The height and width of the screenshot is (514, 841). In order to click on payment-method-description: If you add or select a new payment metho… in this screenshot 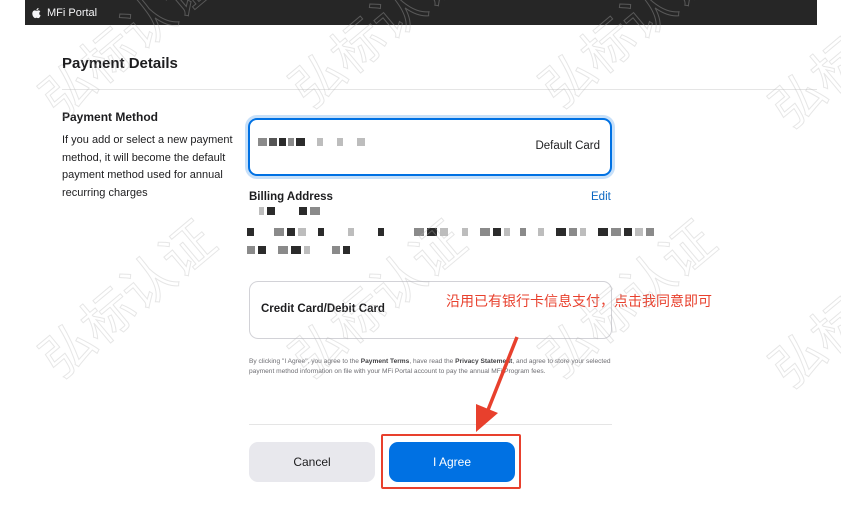, I will do `click(147, 166)`.